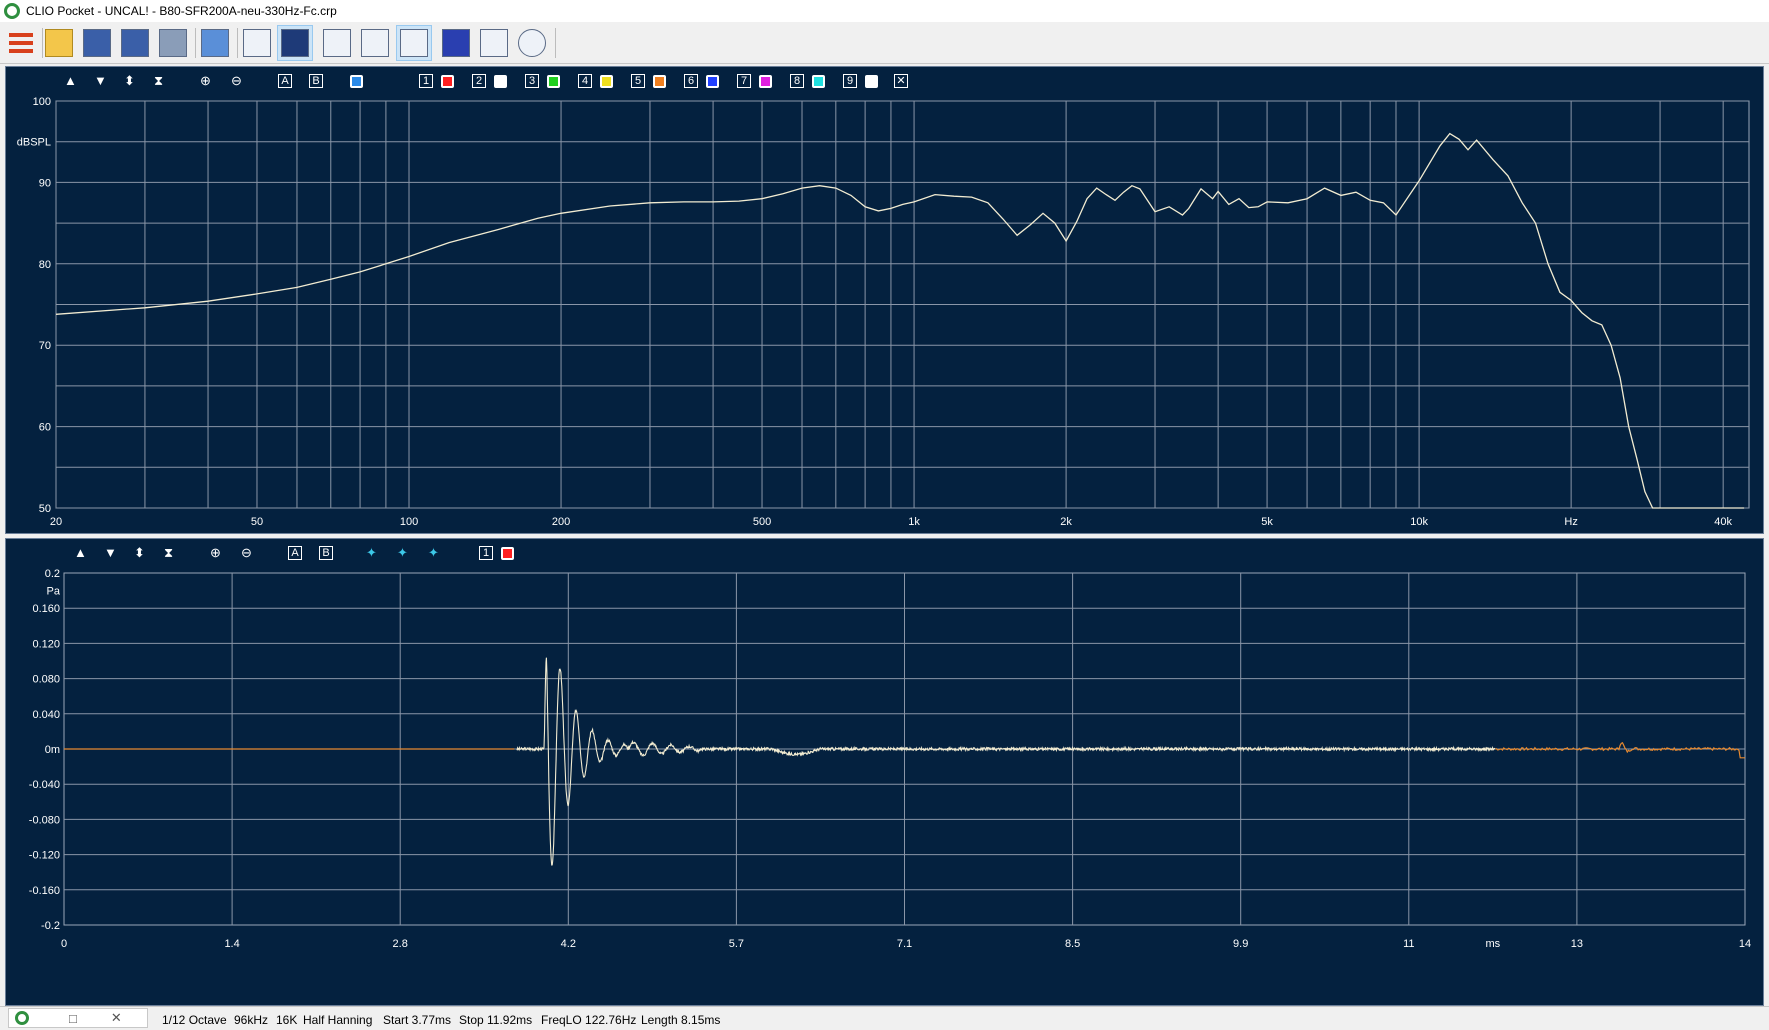  I want to click on y-tick-label: 0.120, so click(46, 644).